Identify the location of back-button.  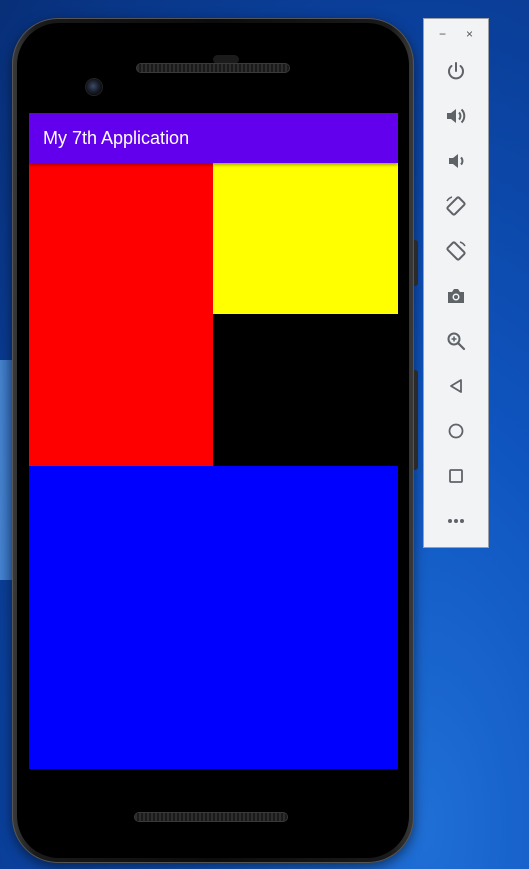
(456, 386).